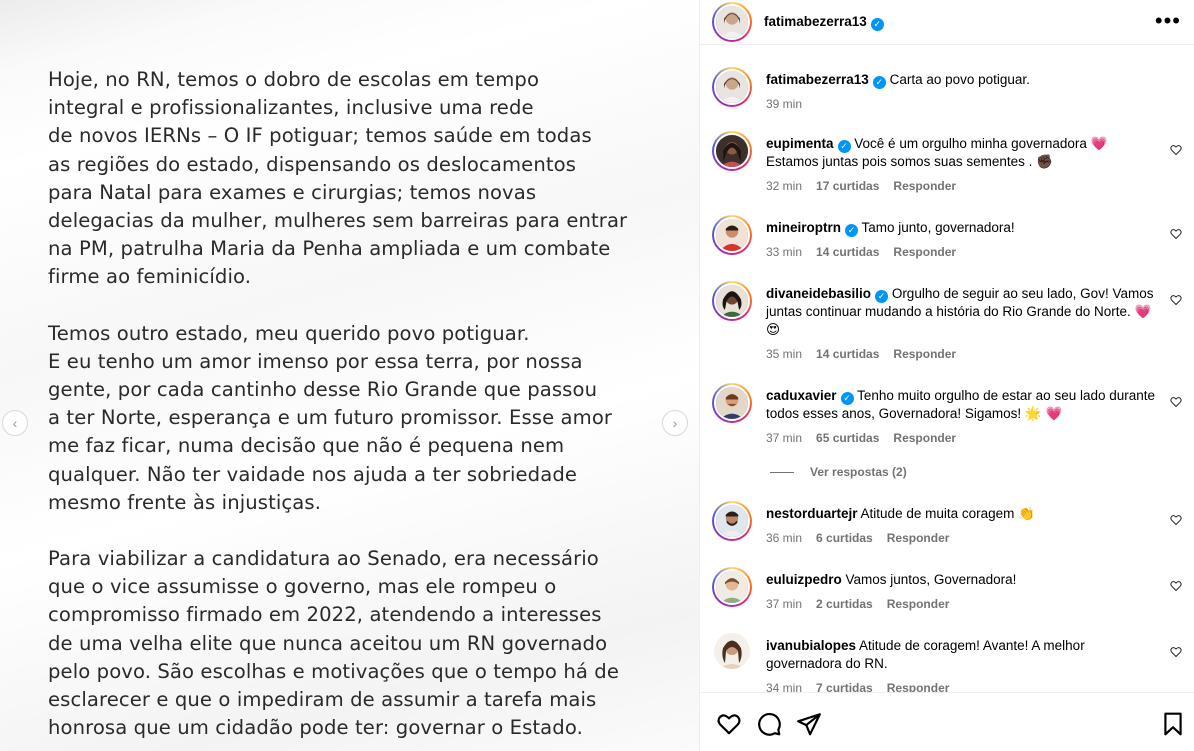  What do you see at coordinates (959, 79) in the screenshot?
I see `caption-text: Carta ao povo potiguar.` at bounding box center [959, 79].